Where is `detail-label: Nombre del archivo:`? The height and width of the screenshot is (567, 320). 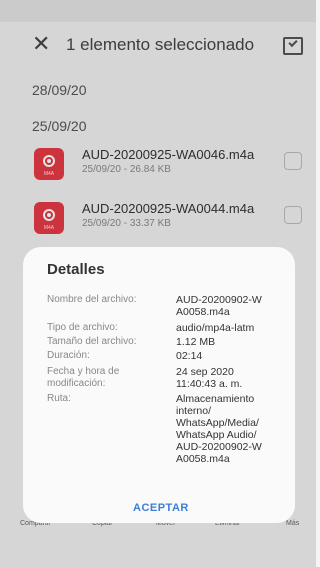 detail-label: Nombre del archivo: is located at coordinates (92, 299).